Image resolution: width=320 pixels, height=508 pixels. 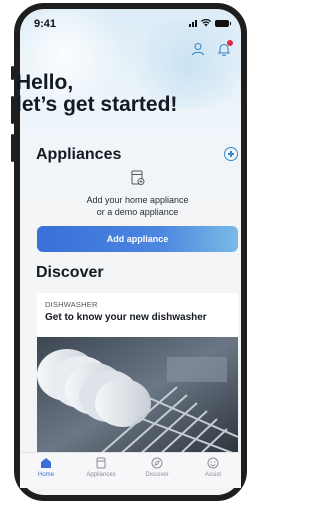 I want to click on greeting-line-1: Hello,, so click(x=45, y=82).